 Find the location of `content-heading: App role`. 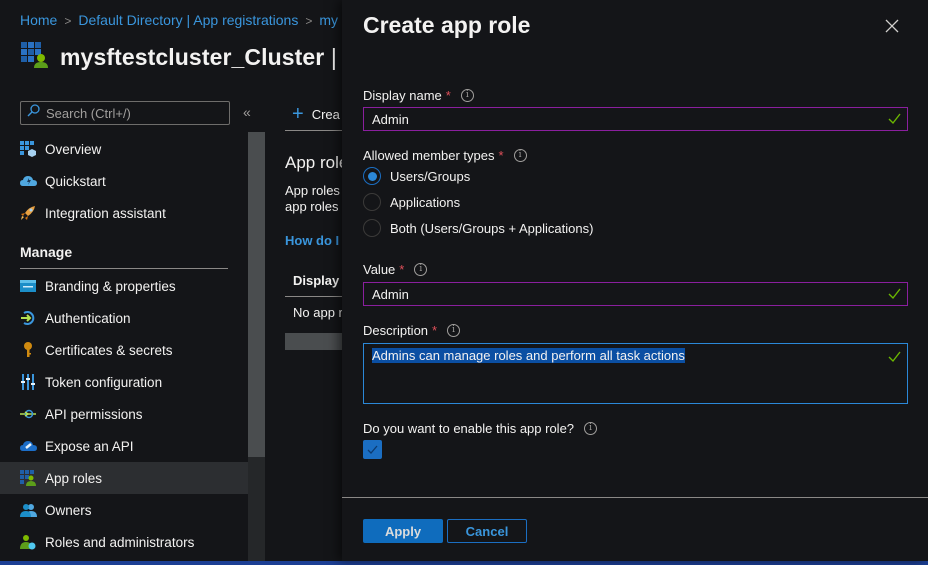

content-heading: App role is located at coordinates (317, 162).